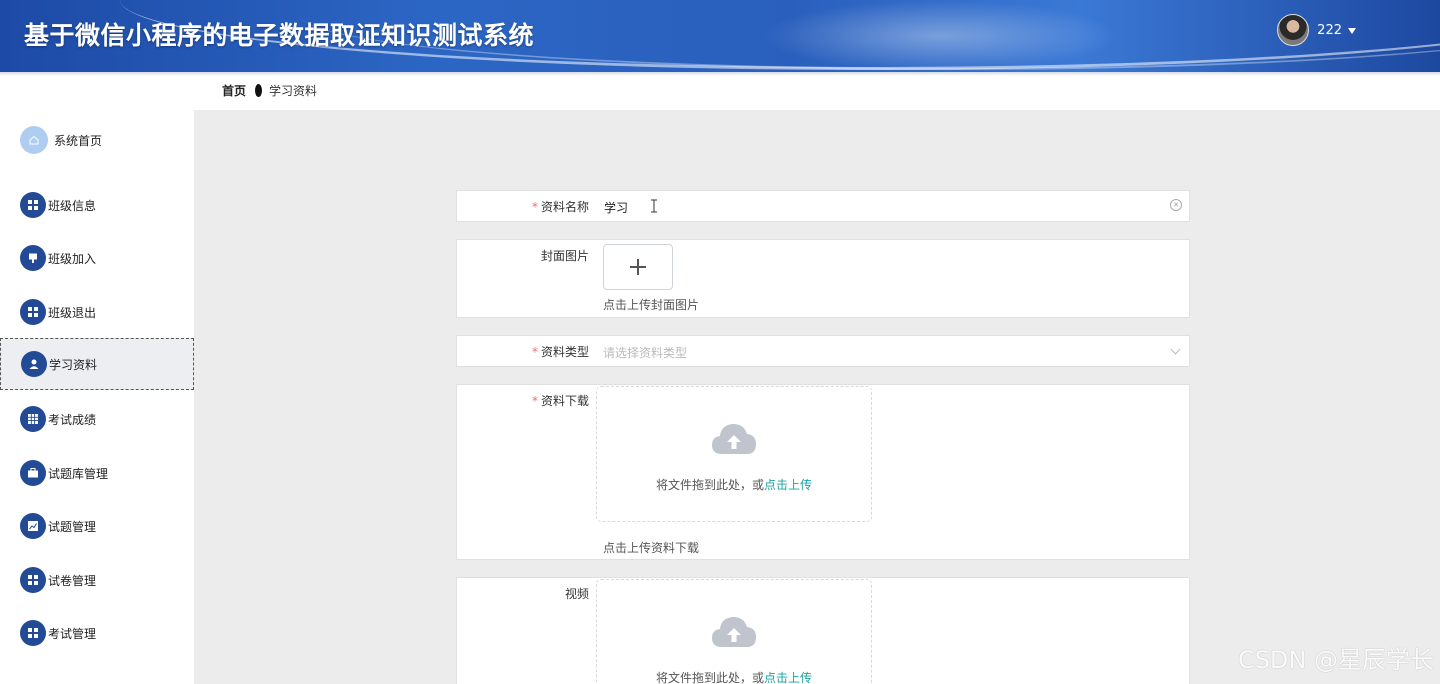 The image size is (1440, 684). Describe the element at coordinates (72, 205) in the screenshot. I see `sidebar-item-label: 班级信息` at that location.